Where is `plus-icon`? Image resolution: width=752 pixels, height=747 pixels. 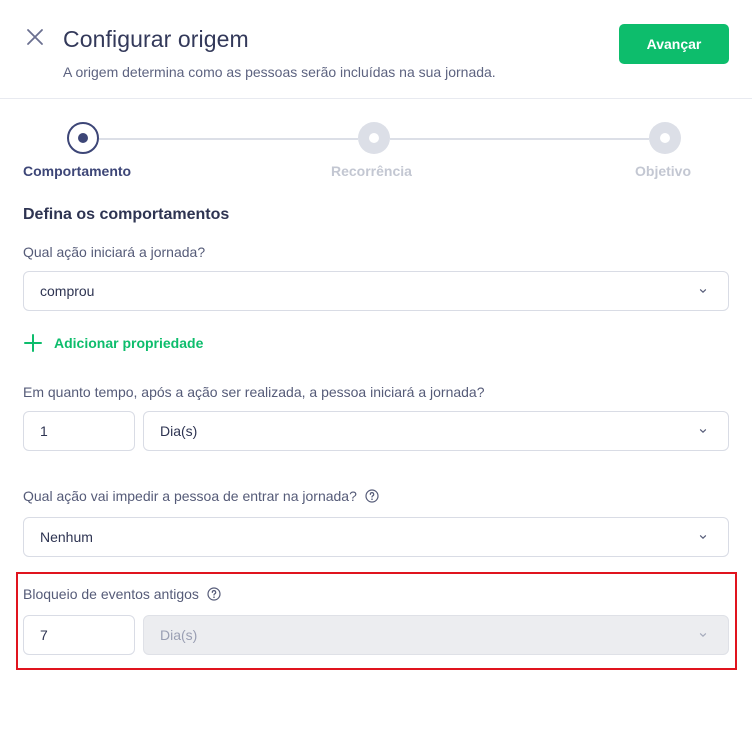 plus-icon is located at coordinates (33, 343).